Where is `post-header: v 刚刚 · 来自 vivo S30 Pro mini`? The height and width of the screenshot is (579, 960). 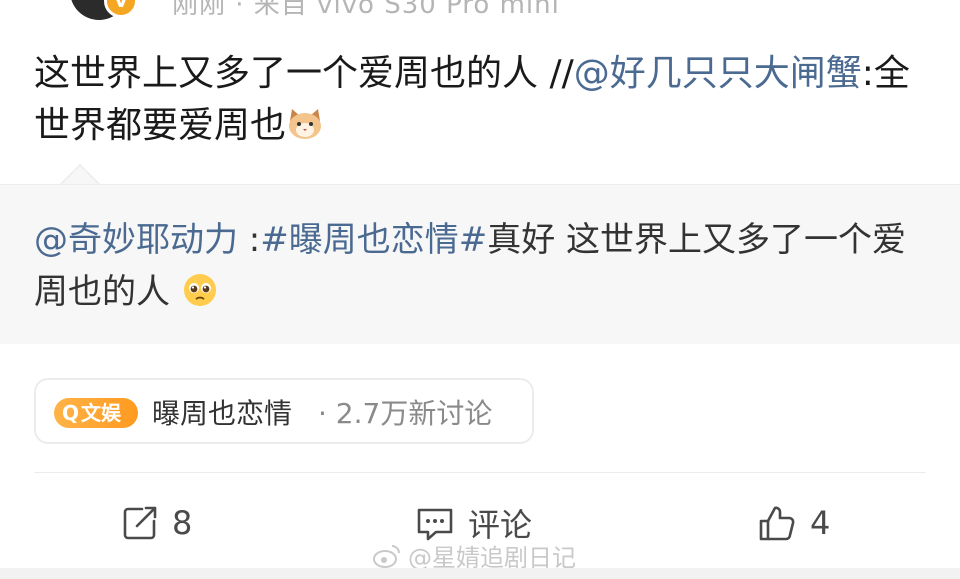
post-header: v 刚刚 · 来自 vivo S30 Pro mini is located at coordinates (480, 10).